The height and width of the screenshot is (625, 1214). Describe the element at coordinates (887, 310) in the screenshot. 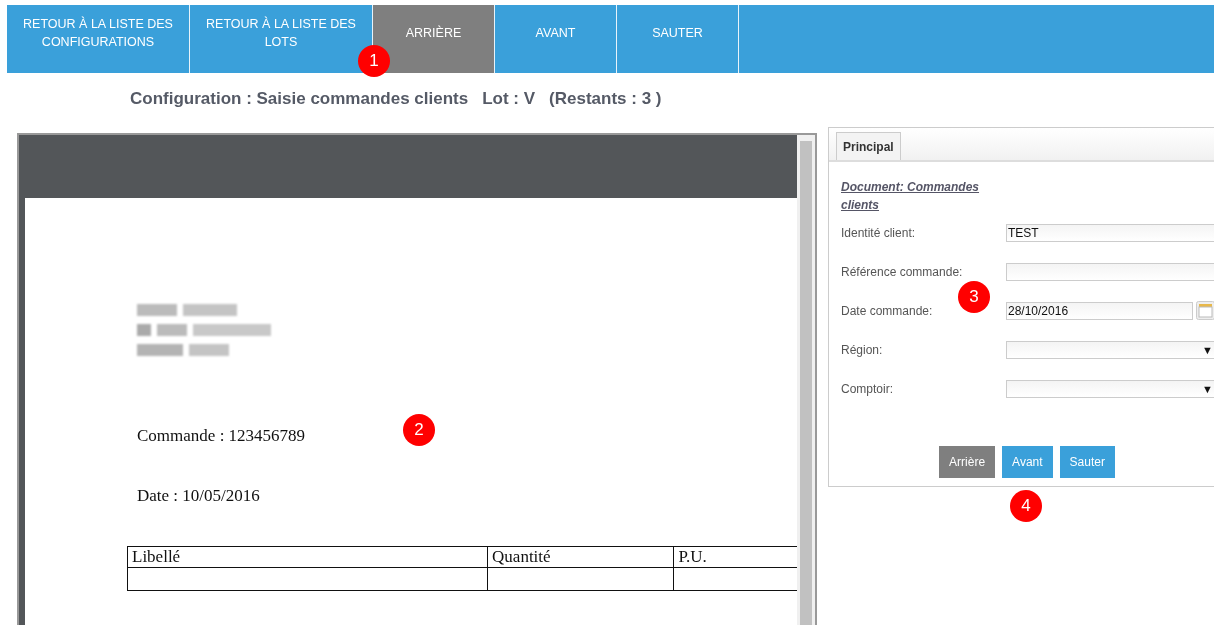

I see `field-label: Date commande:` at that location.